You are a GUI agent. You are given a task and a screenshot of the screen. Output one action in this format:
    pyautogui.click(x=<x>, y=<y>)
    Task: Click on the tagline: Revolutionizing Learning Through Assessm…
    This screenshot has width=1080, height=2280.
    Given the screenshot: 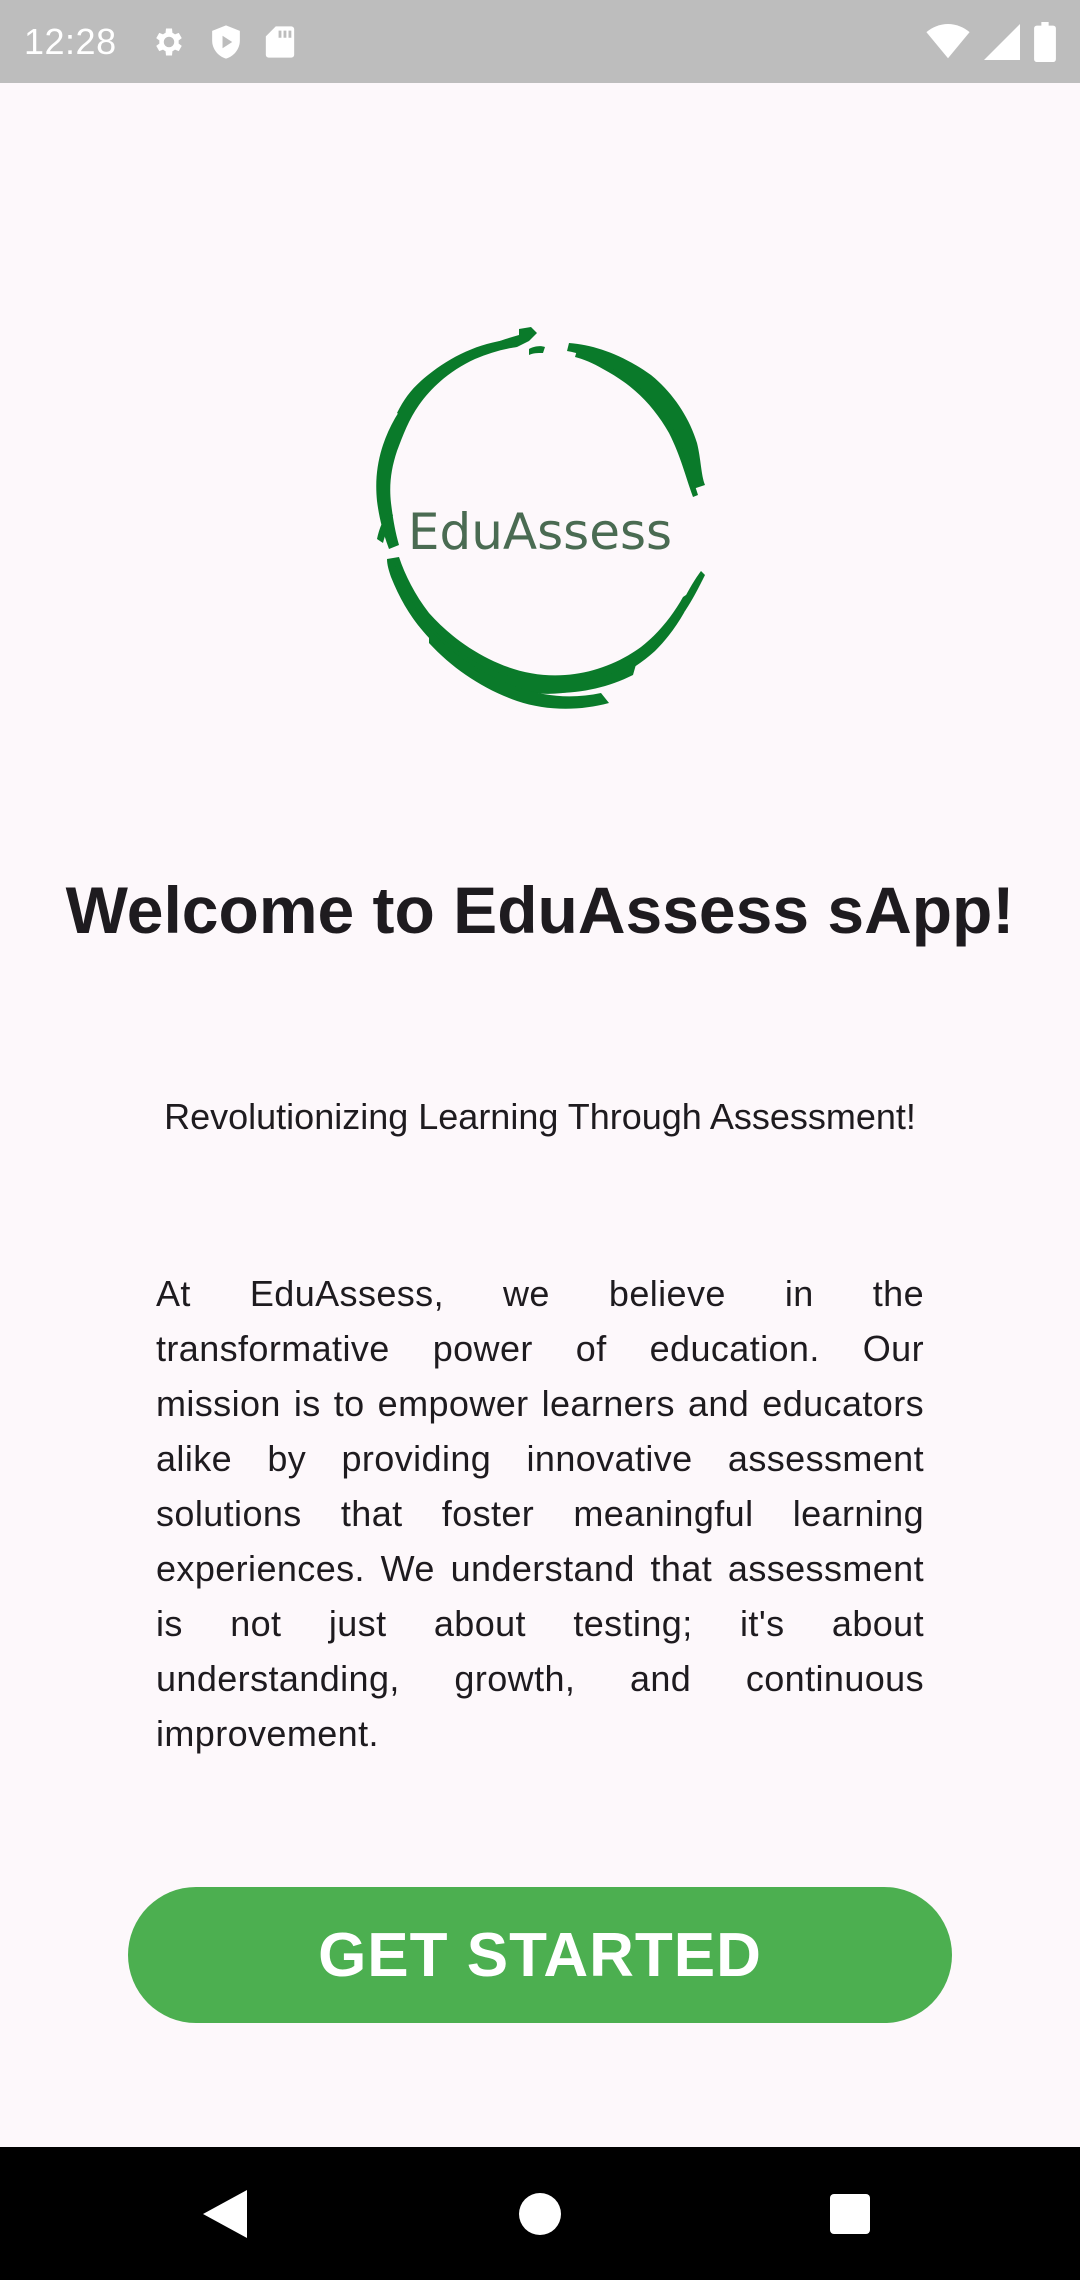 What is the action you would take?
    pyautogui.click(x=540, y=1116)
    